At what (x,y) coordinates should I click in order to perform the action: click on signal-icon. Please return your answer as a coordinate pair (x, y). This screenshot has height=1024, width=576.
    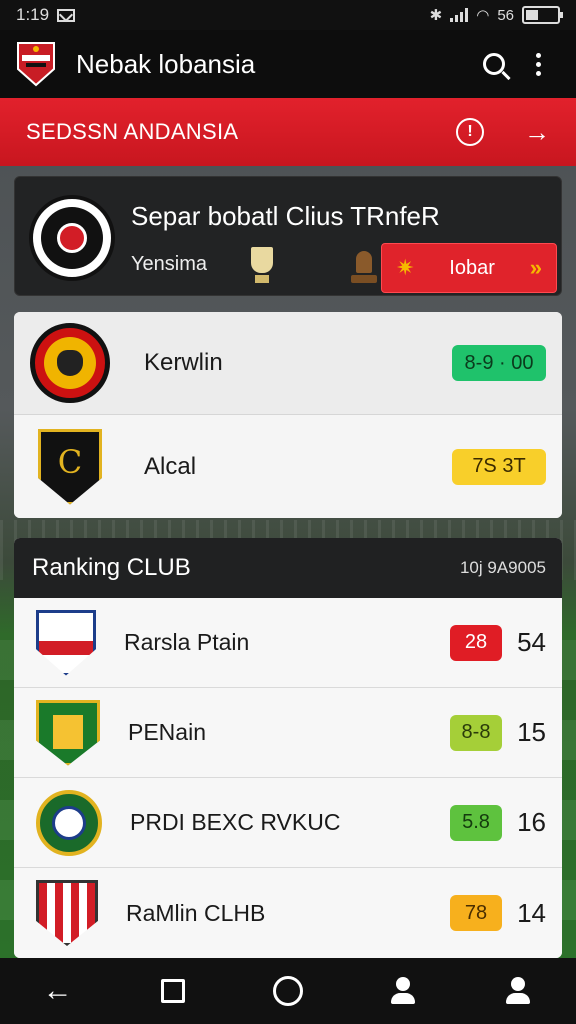
    Looking at the image, I should click on (459, 15).